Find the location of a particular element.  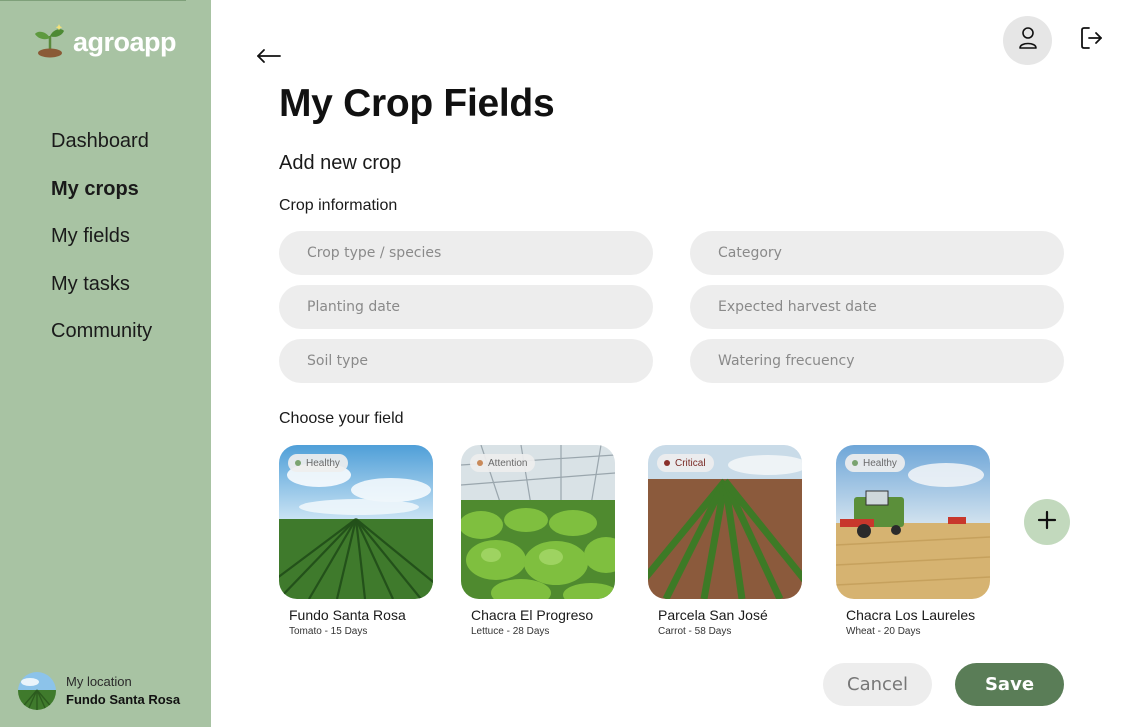

brand-name: agroapp is located at coordinates (125, 42).